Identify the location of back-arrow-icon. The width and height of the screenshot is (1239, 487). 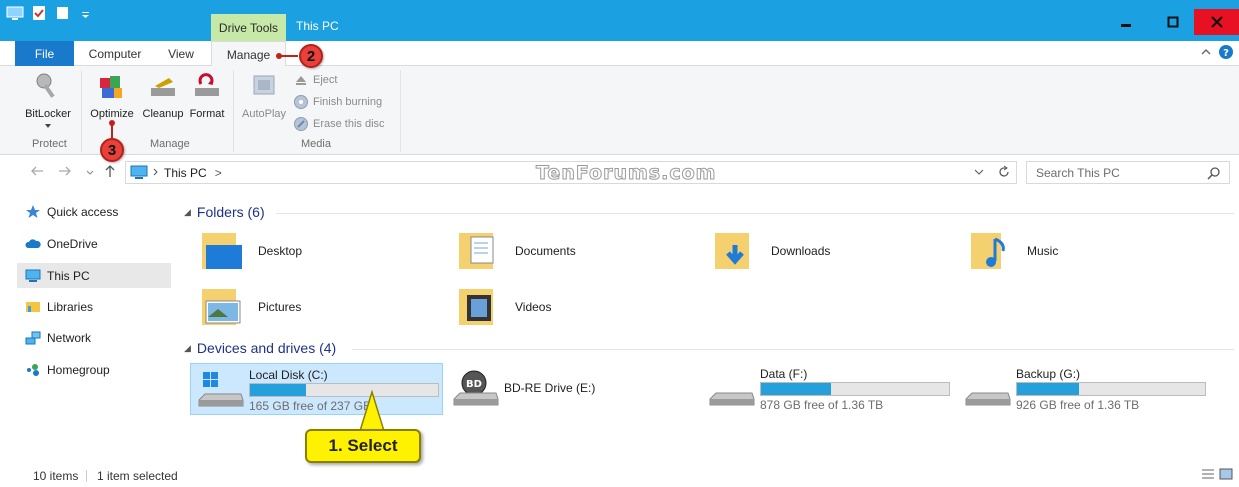
(37, 171).